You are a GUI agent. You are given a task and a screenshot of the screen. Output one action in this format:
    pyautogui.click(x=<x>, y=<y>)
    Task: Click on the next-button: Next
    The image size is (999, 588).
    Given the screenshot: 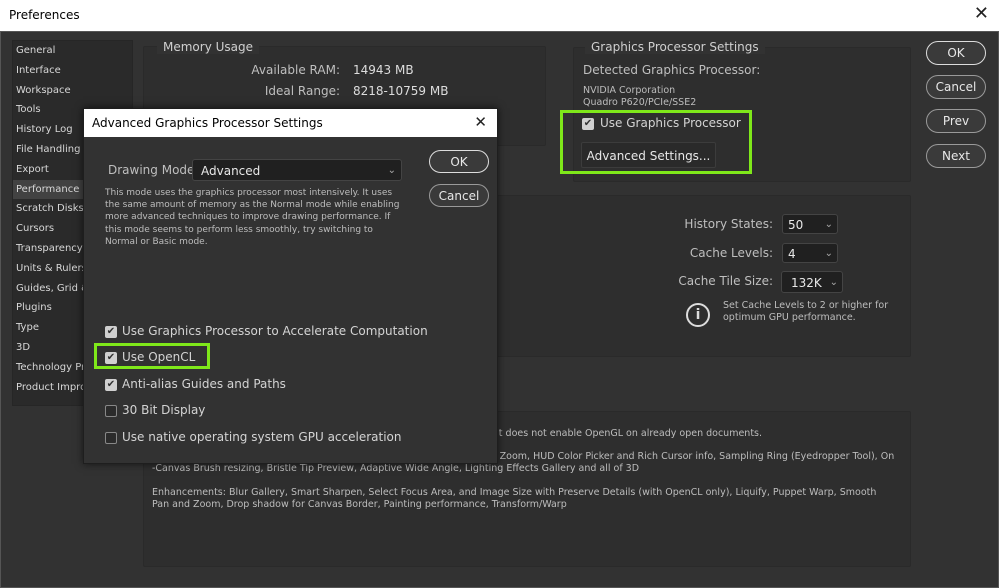 What is the action you would take?
    pyautogui.click(x=956, y=156)
    